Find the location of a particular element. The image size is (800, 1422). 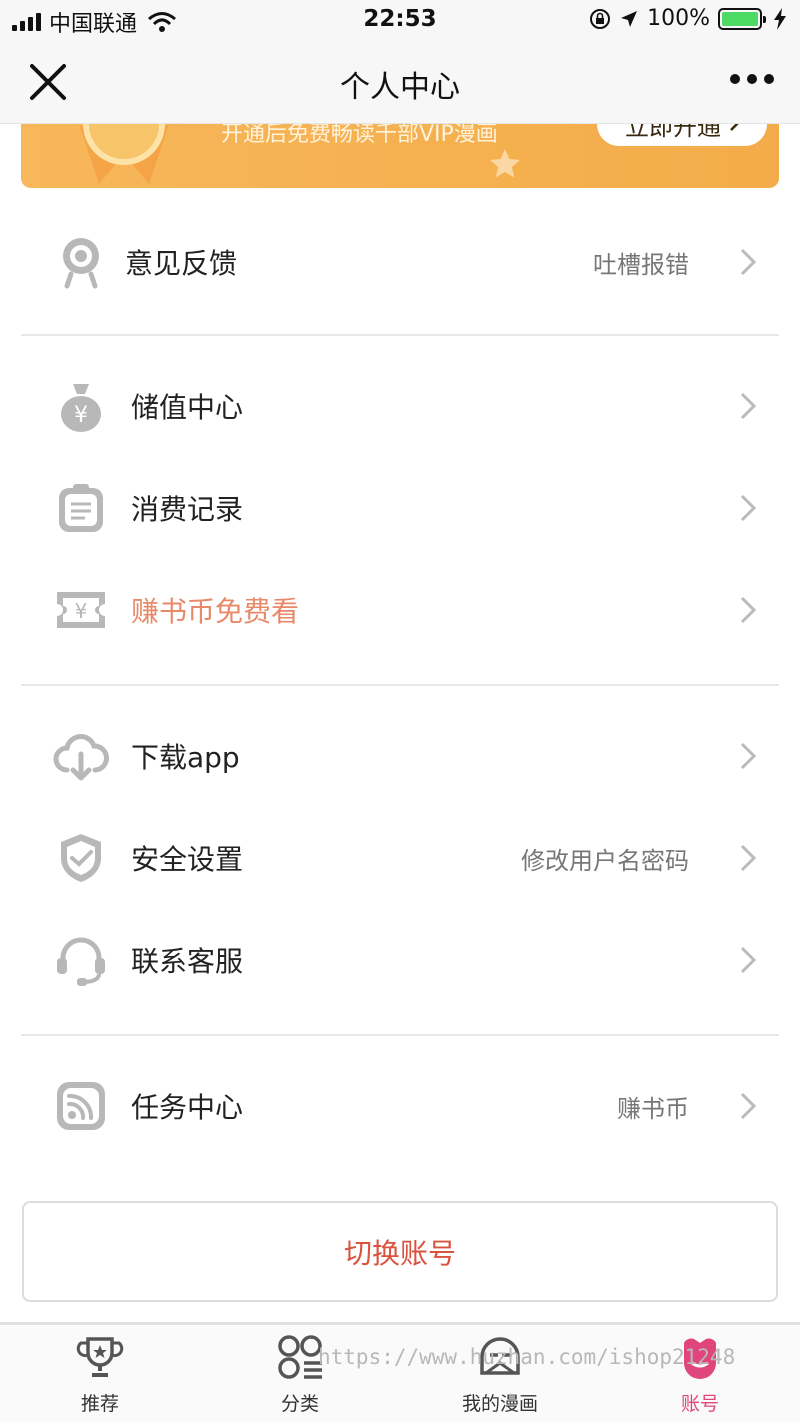

open-vip-button-label: 立即开通 is located at coordinates (673, 132).